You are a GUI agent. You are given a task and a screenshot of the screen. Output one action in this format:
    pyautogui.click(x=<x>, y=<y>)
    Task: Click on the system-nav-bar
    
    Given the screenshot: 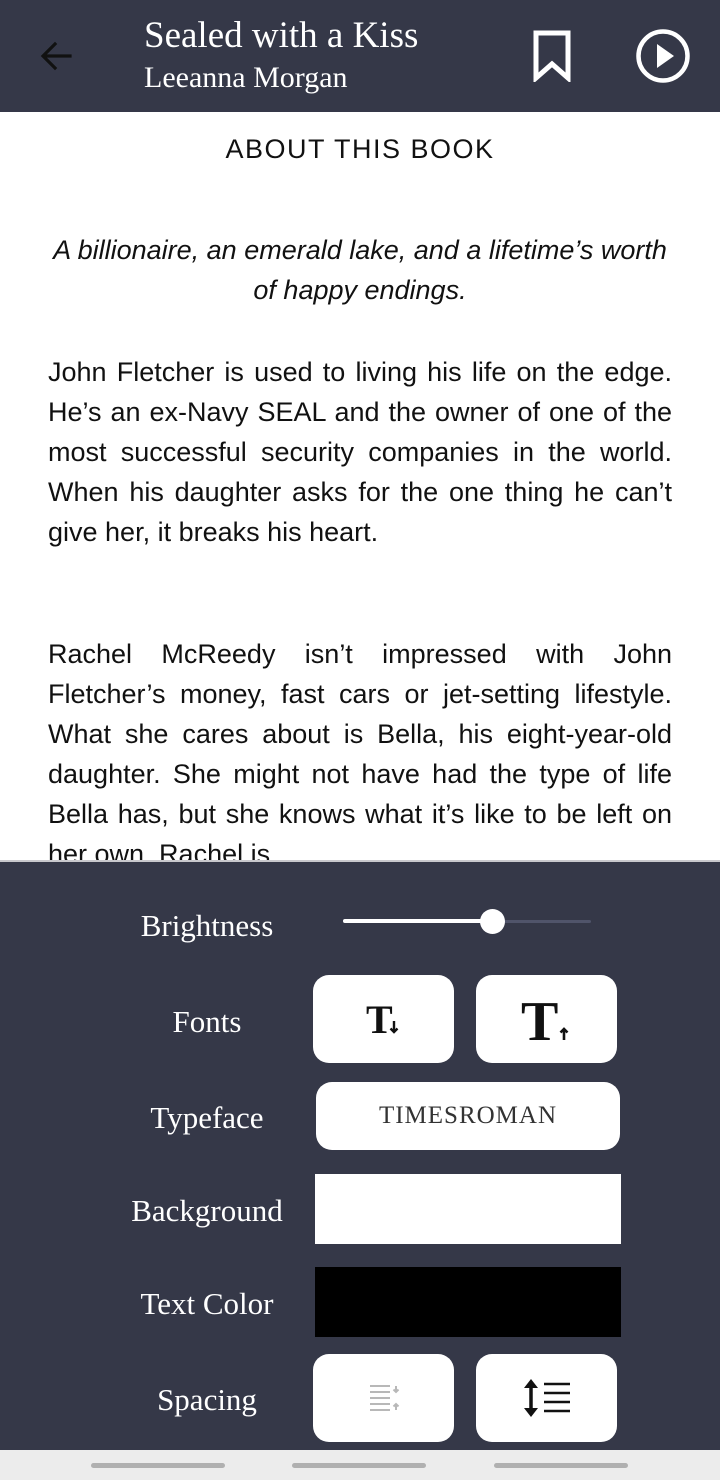 What is the action you would take?
    pyautogui.click(x=360, y=1465)
    